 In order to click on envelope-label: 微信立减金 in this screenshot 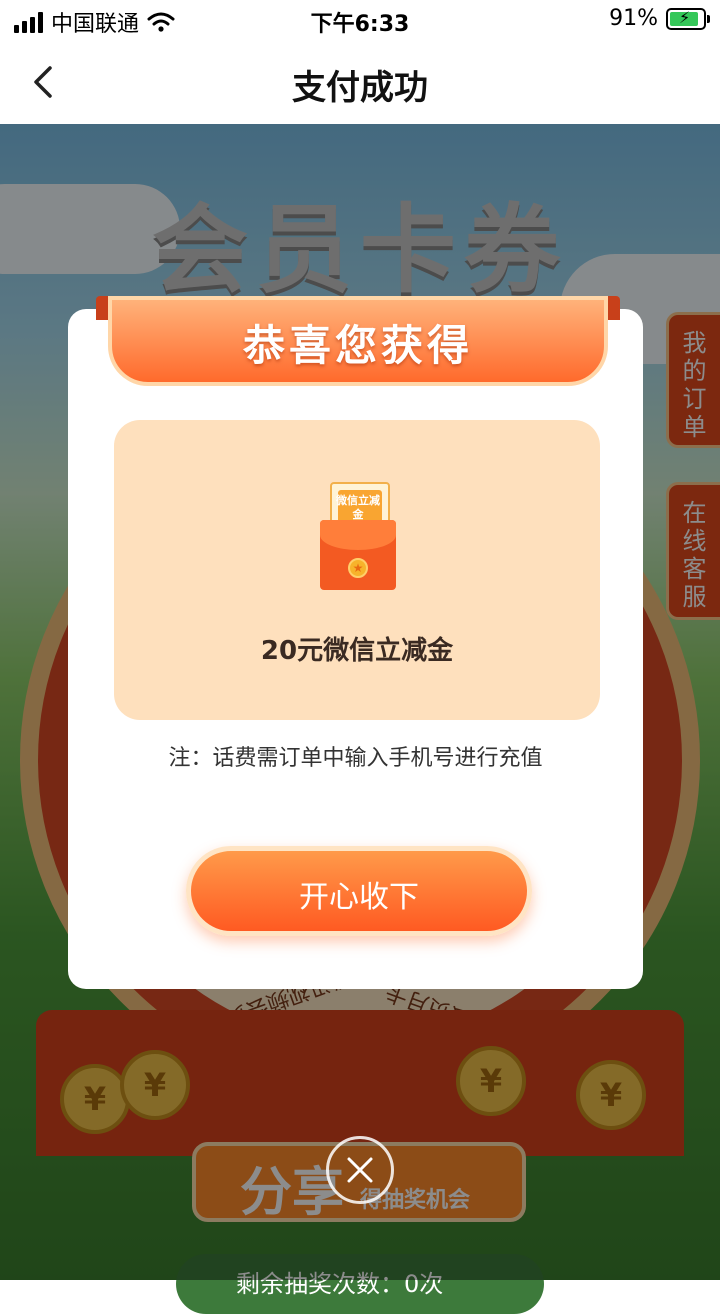, I will do `click(358, 507)`.